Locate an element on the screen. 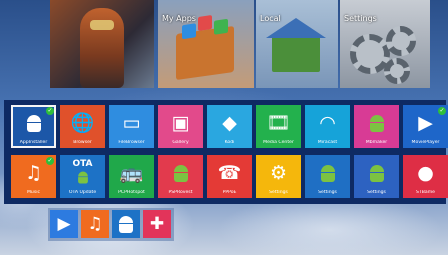  dock-add-button: ✚ is located at coordinates (157, 224).